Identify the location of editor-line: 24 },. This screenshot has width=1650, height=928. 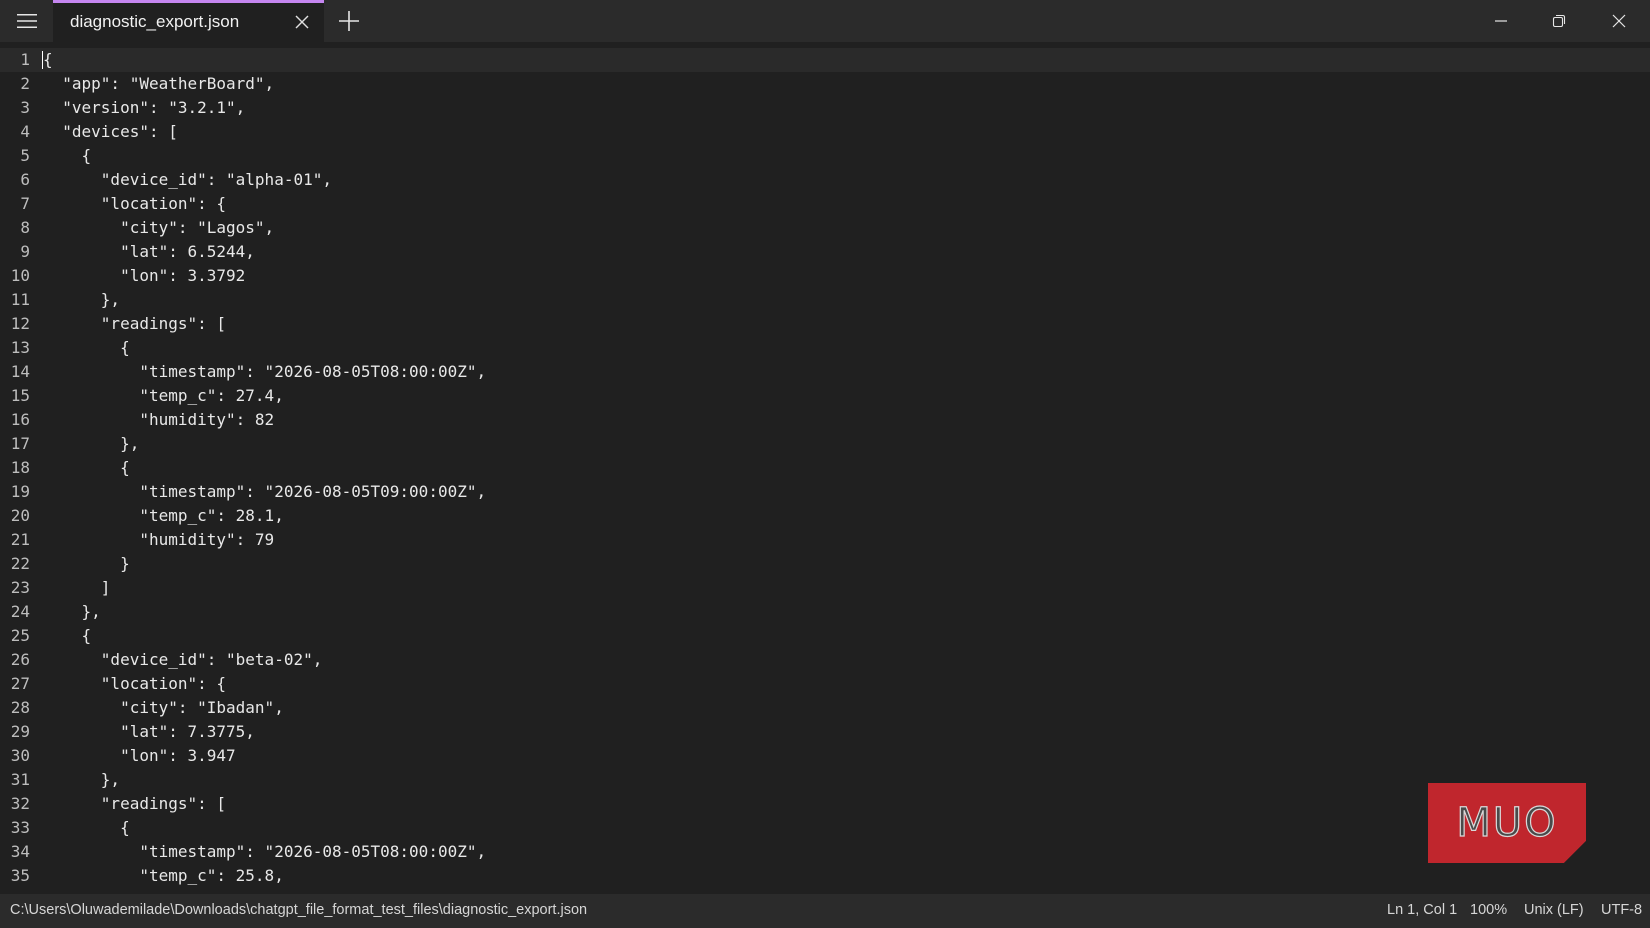
(825, 612).